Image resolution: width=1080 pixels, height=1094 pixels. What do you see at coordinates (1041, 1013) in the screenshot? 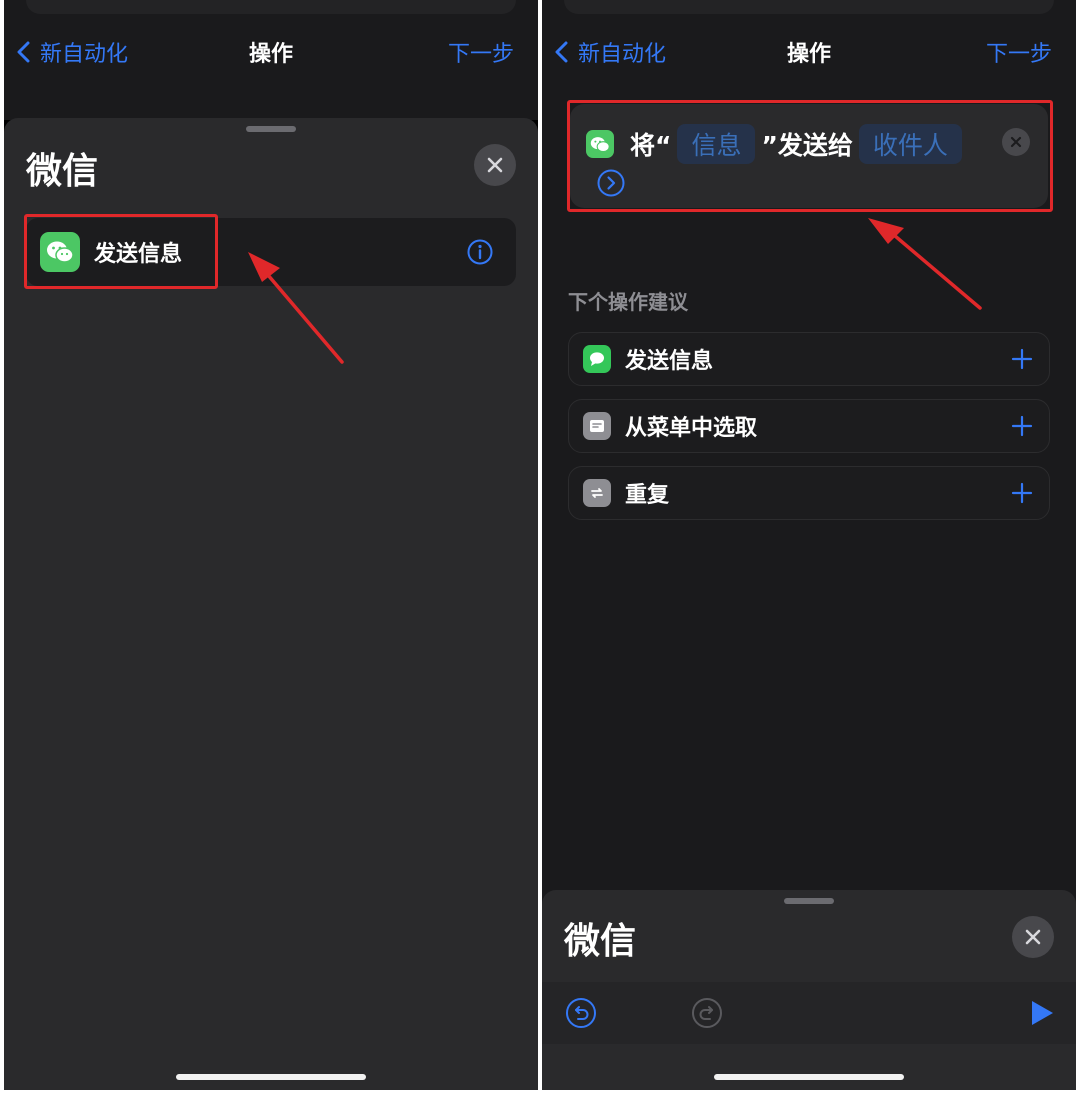
I see `play-icon` at bounding box center [1041, 1013].